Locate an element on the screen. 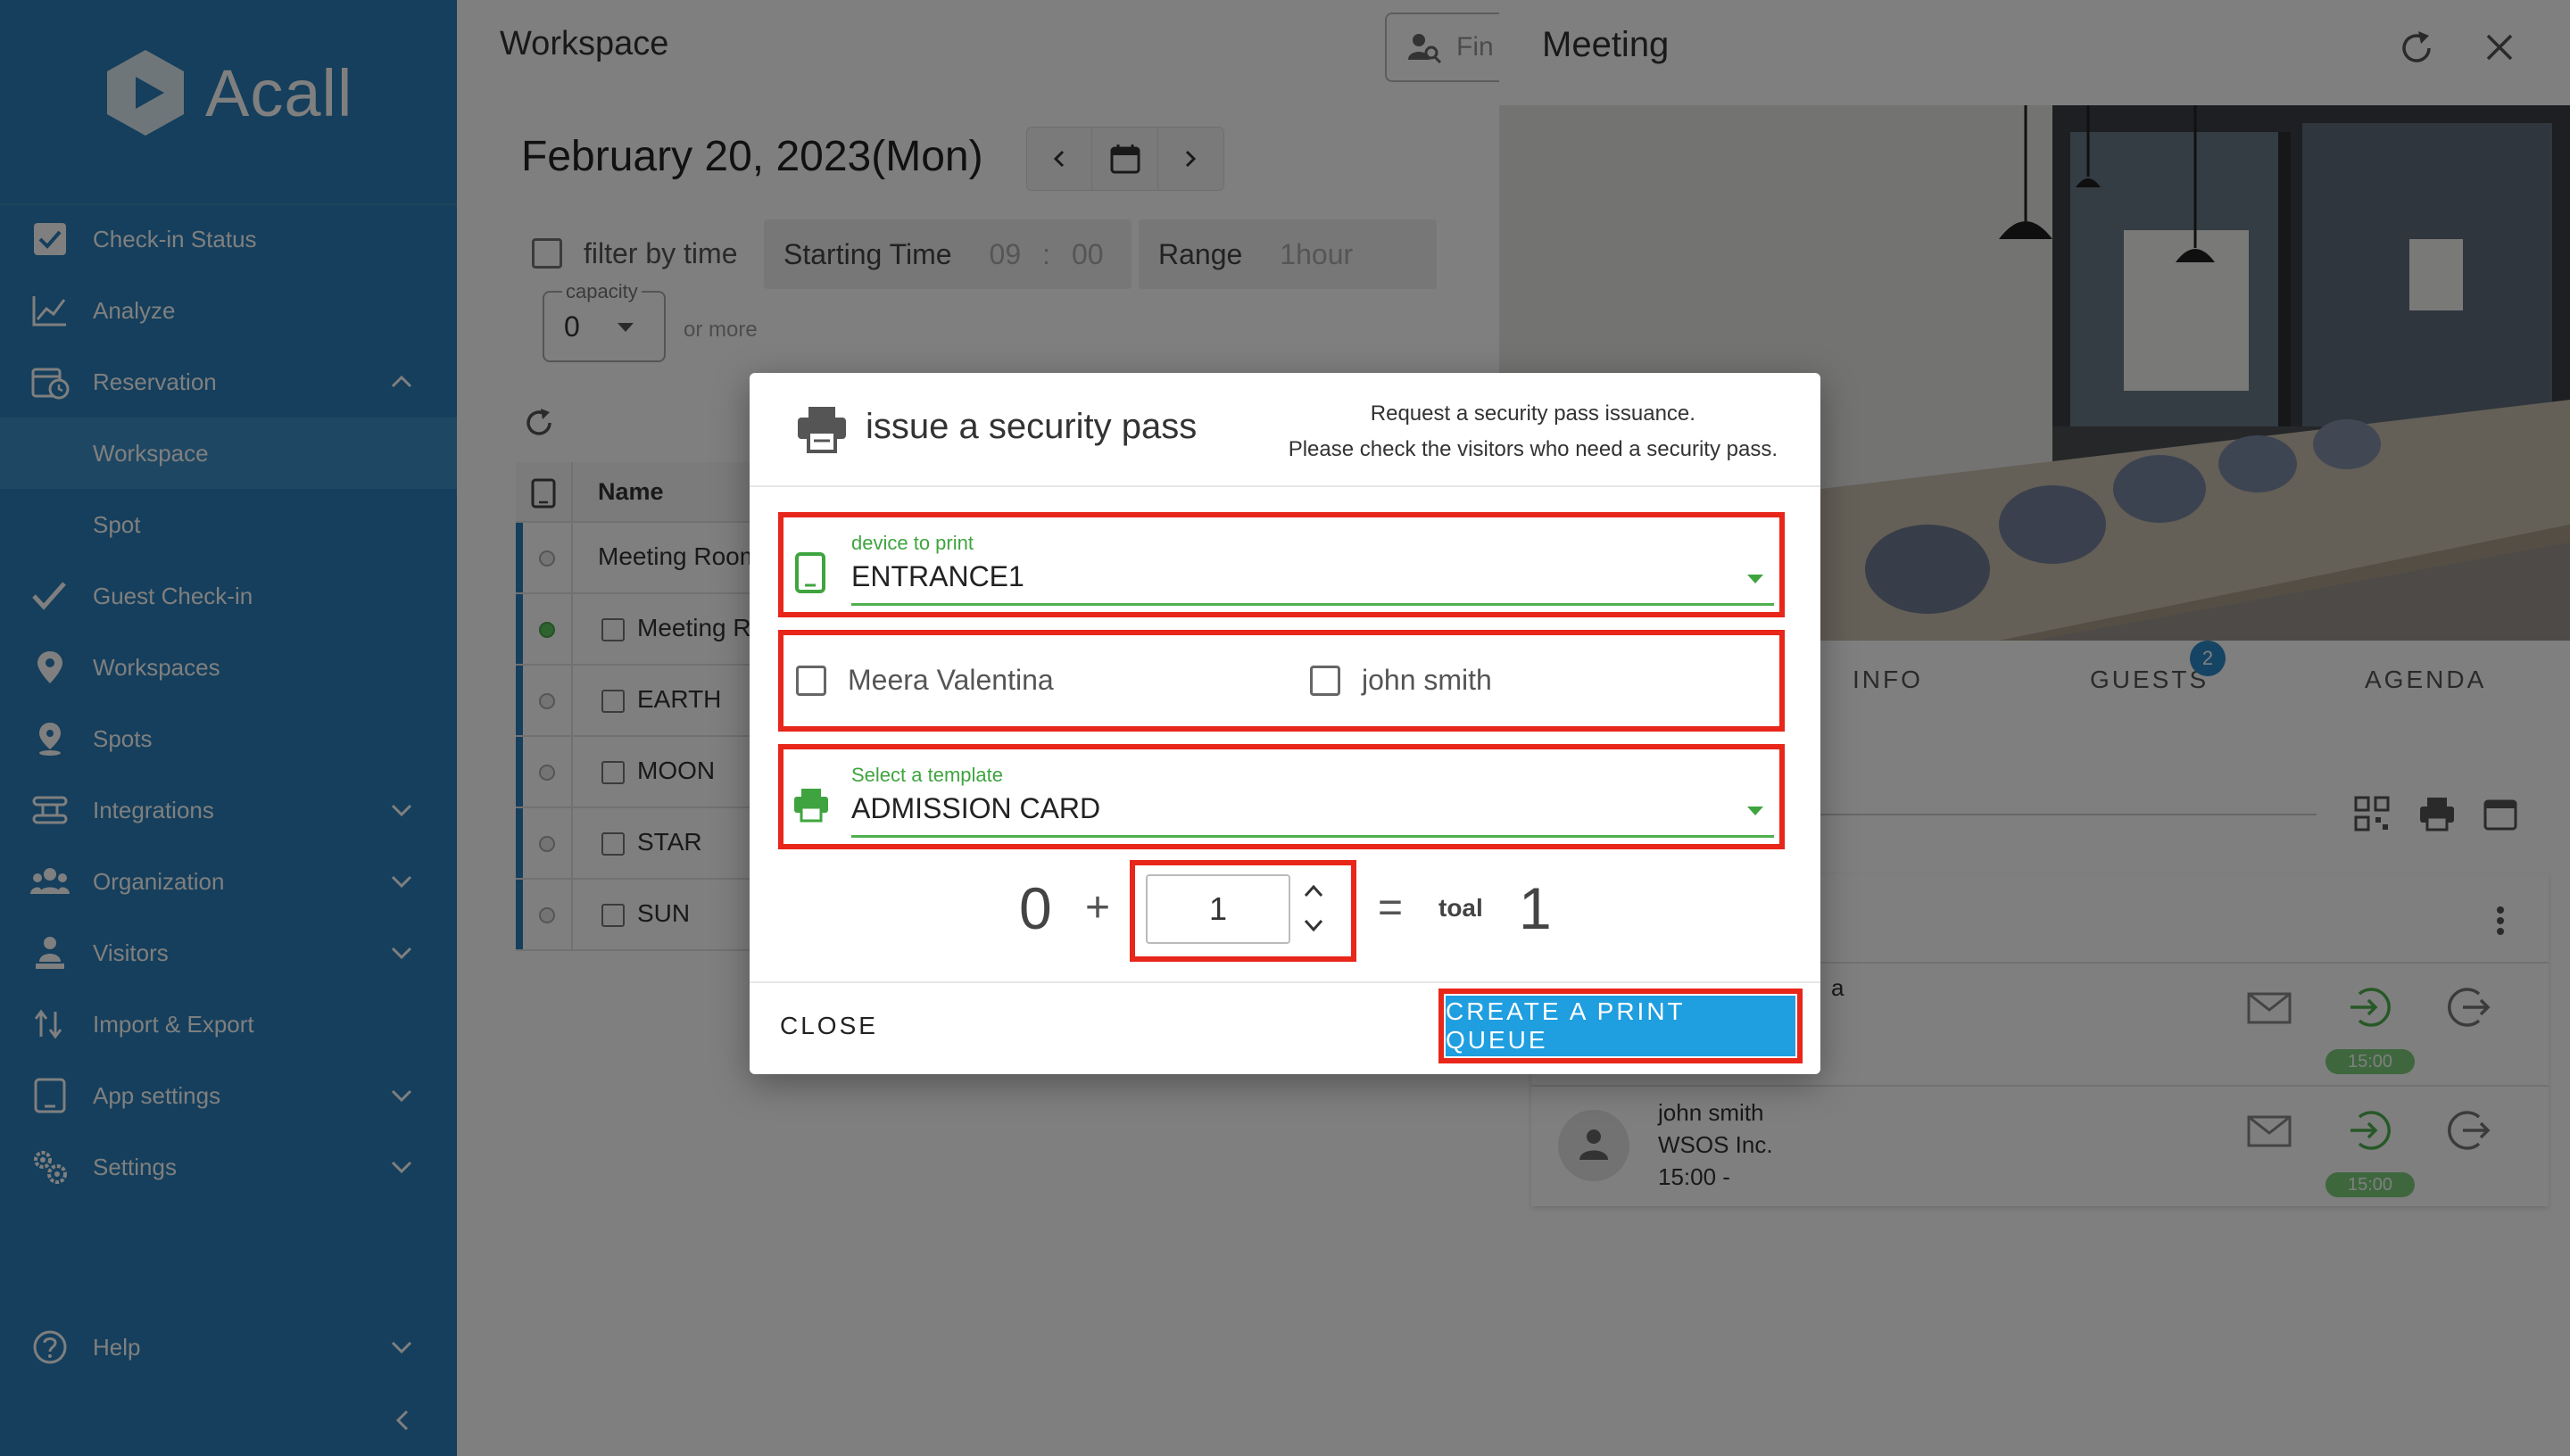  equals-sign: = is located at coordinates (1391, 907).